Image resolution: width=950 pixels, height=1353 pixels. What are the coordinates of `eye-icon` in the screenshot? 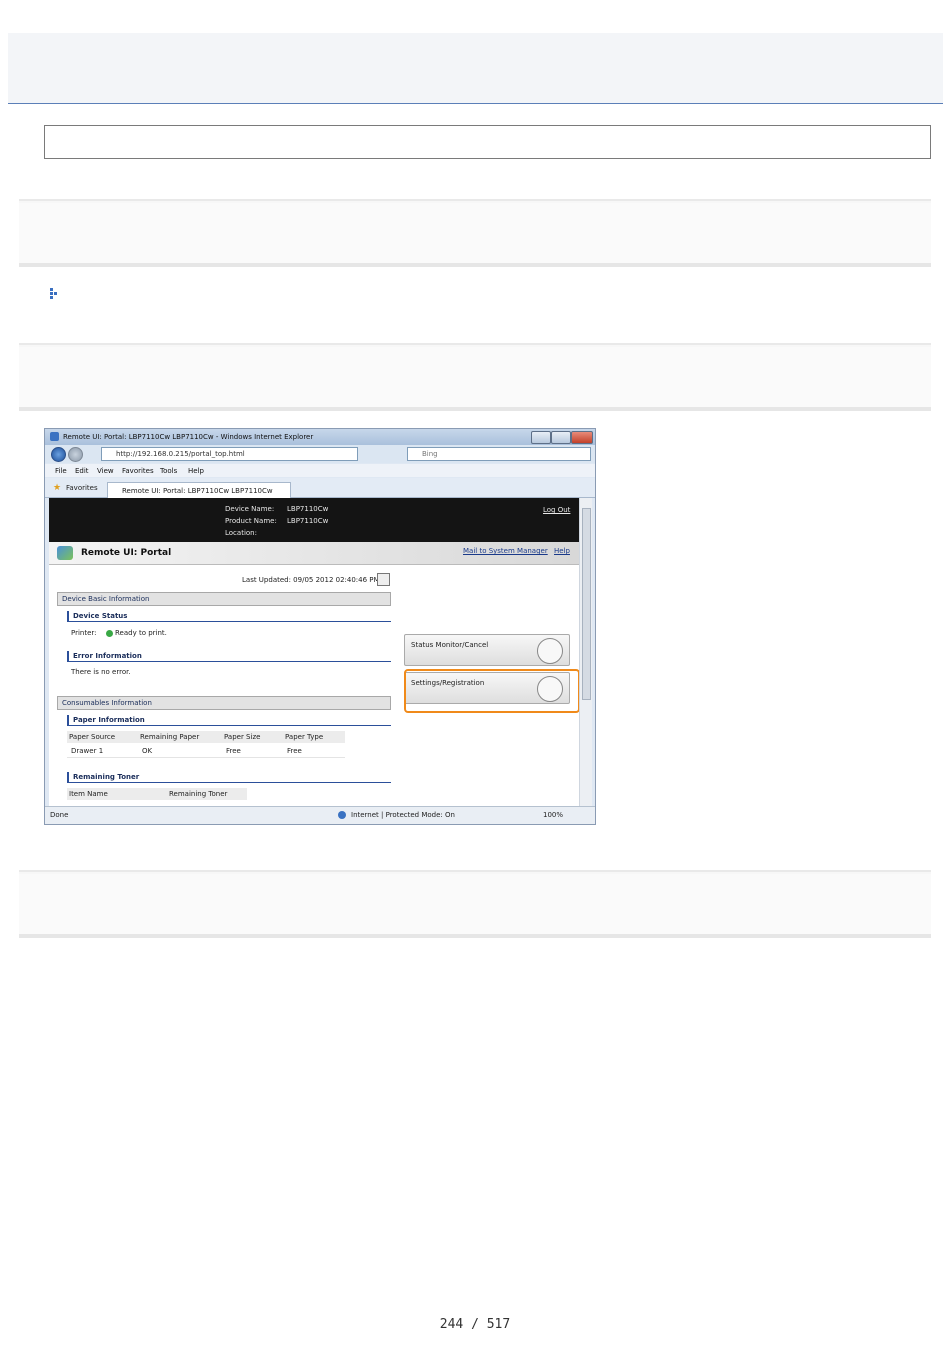 It's located at (550, 651).